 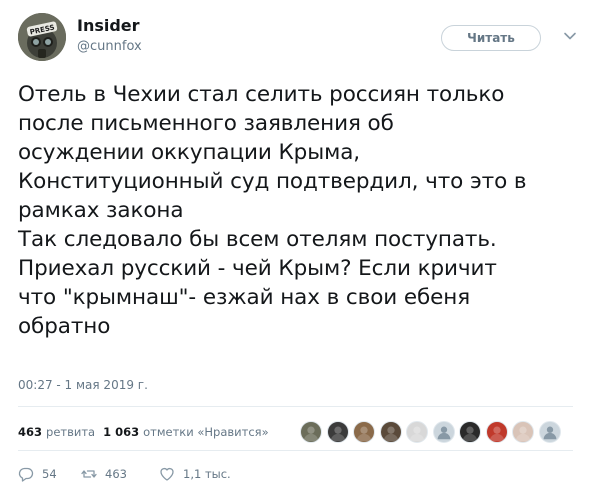 I want to click on tweet-stats: 463 ретвита 1 063 отметки «Нравится», so click(x=147, y=432).